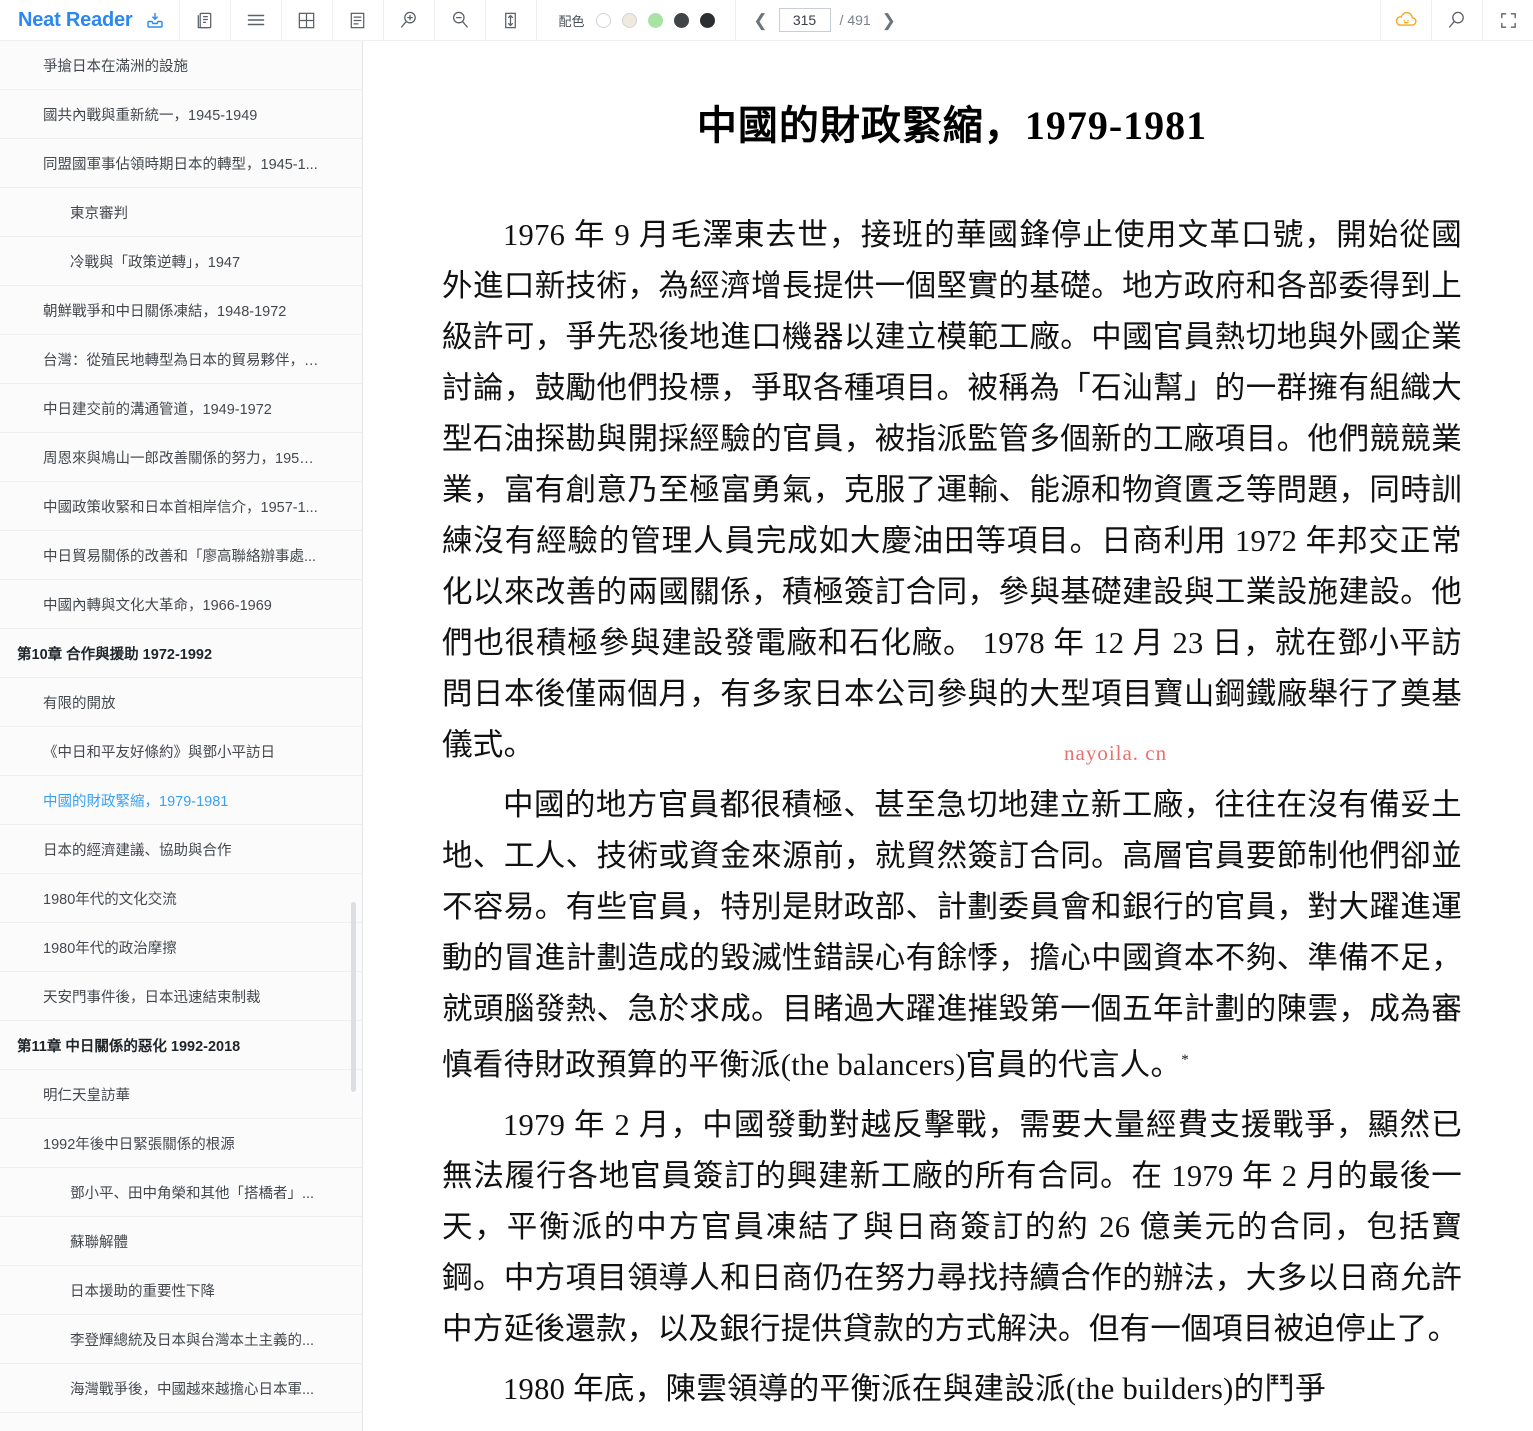 The width and height of the screenshot is (1533, 1431). Describe the element at coordinates (603, 20) in the screenshot. I see `theme-swatch-white` at that location.